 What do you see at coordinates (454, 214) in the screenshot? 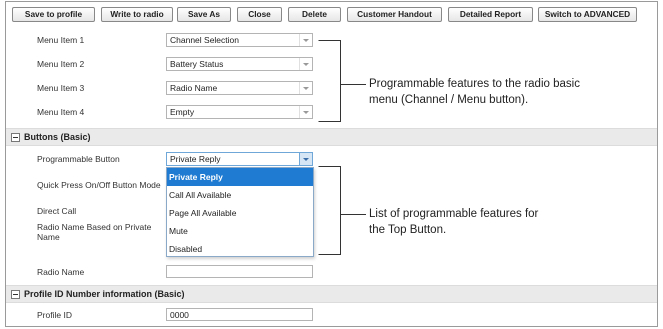
I see `button-annotation-line-1: List of programmable features for` at bounding box center [454, 214].